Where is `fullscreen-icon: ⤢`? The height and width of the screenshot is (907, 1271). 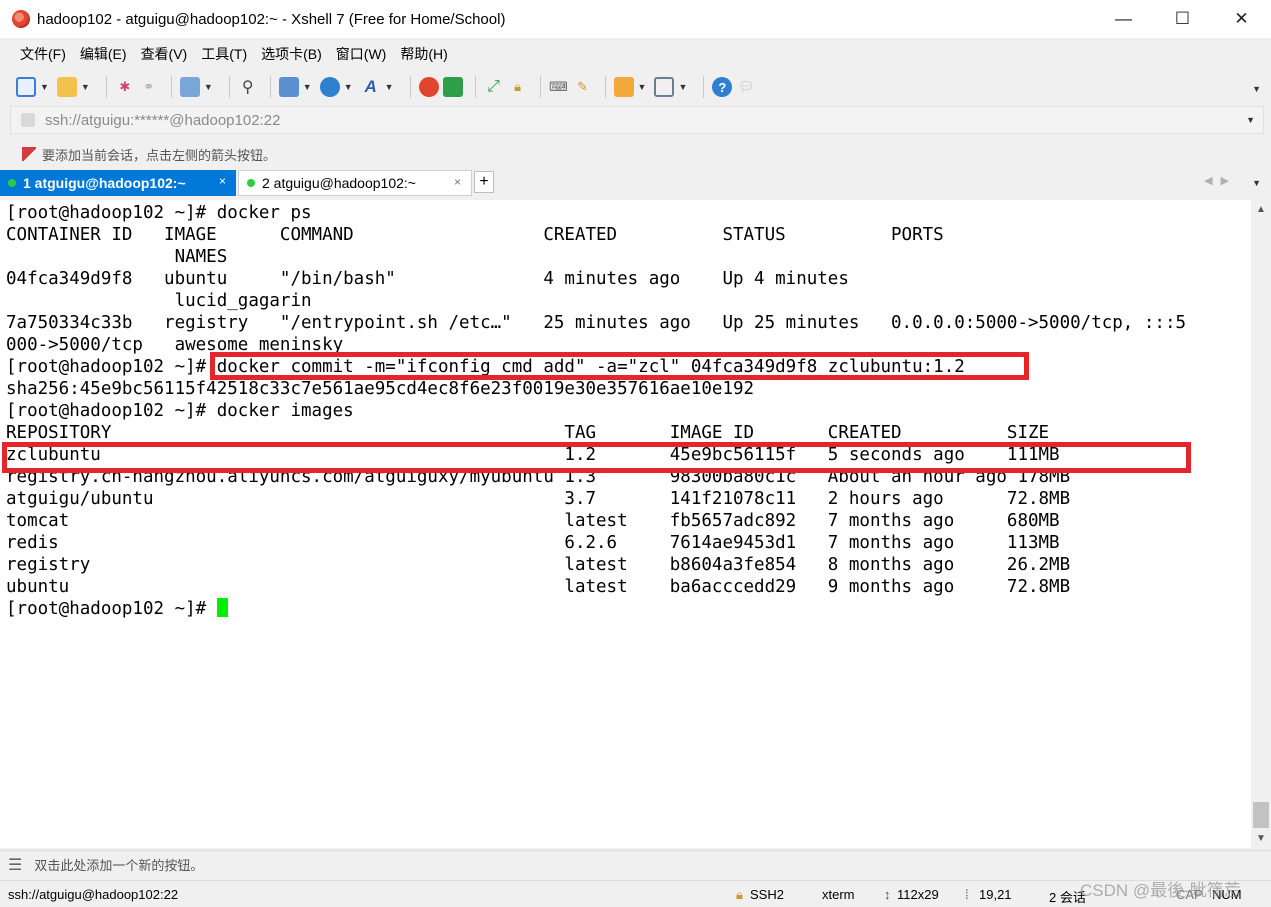 fullscreen-icon: ⤢ is located at coordinates (494, 87).